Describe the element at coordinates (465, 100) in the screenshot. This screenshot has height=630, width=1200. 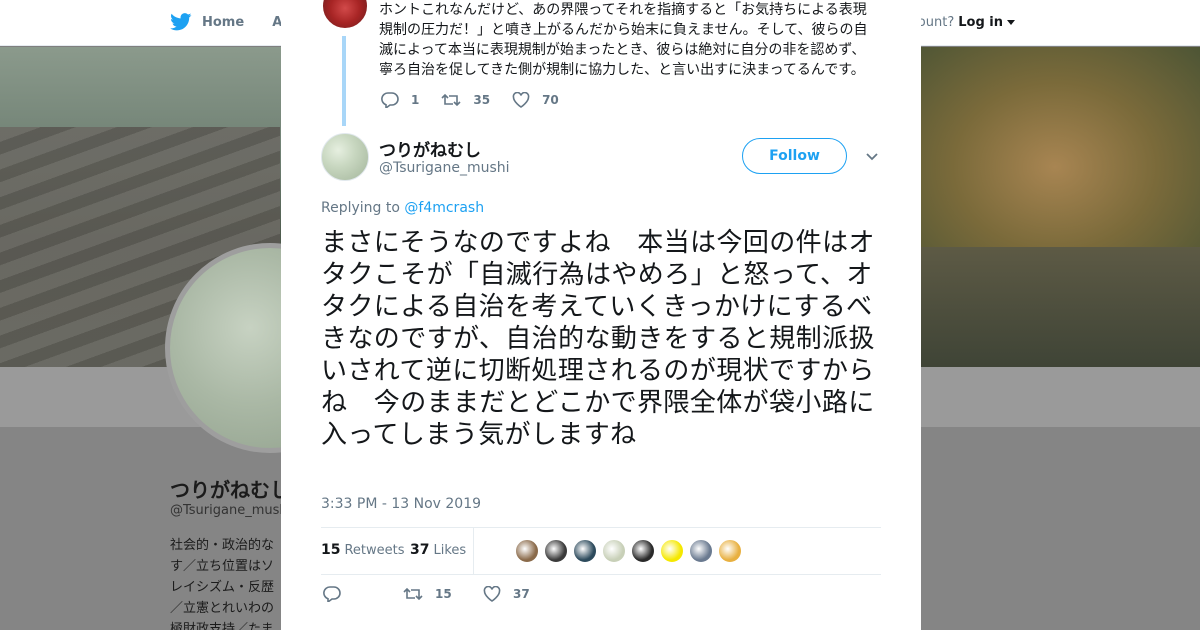
I see `parent-retweet-button: 35` at that location.